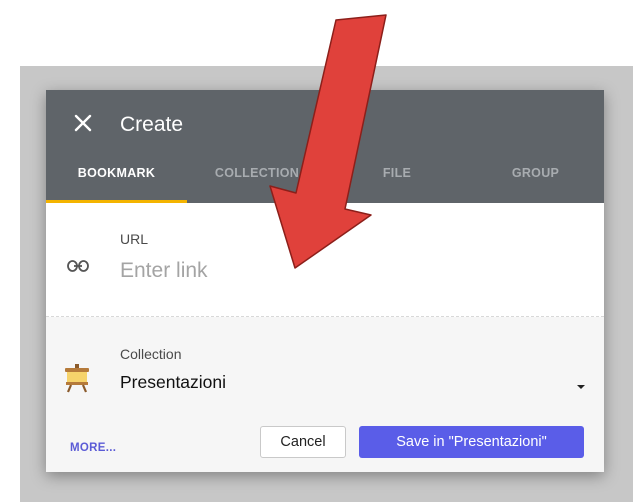  Describe the element at coordinates (535, 180) in the screenshot. I see `tab-group: GROUP` at that location.